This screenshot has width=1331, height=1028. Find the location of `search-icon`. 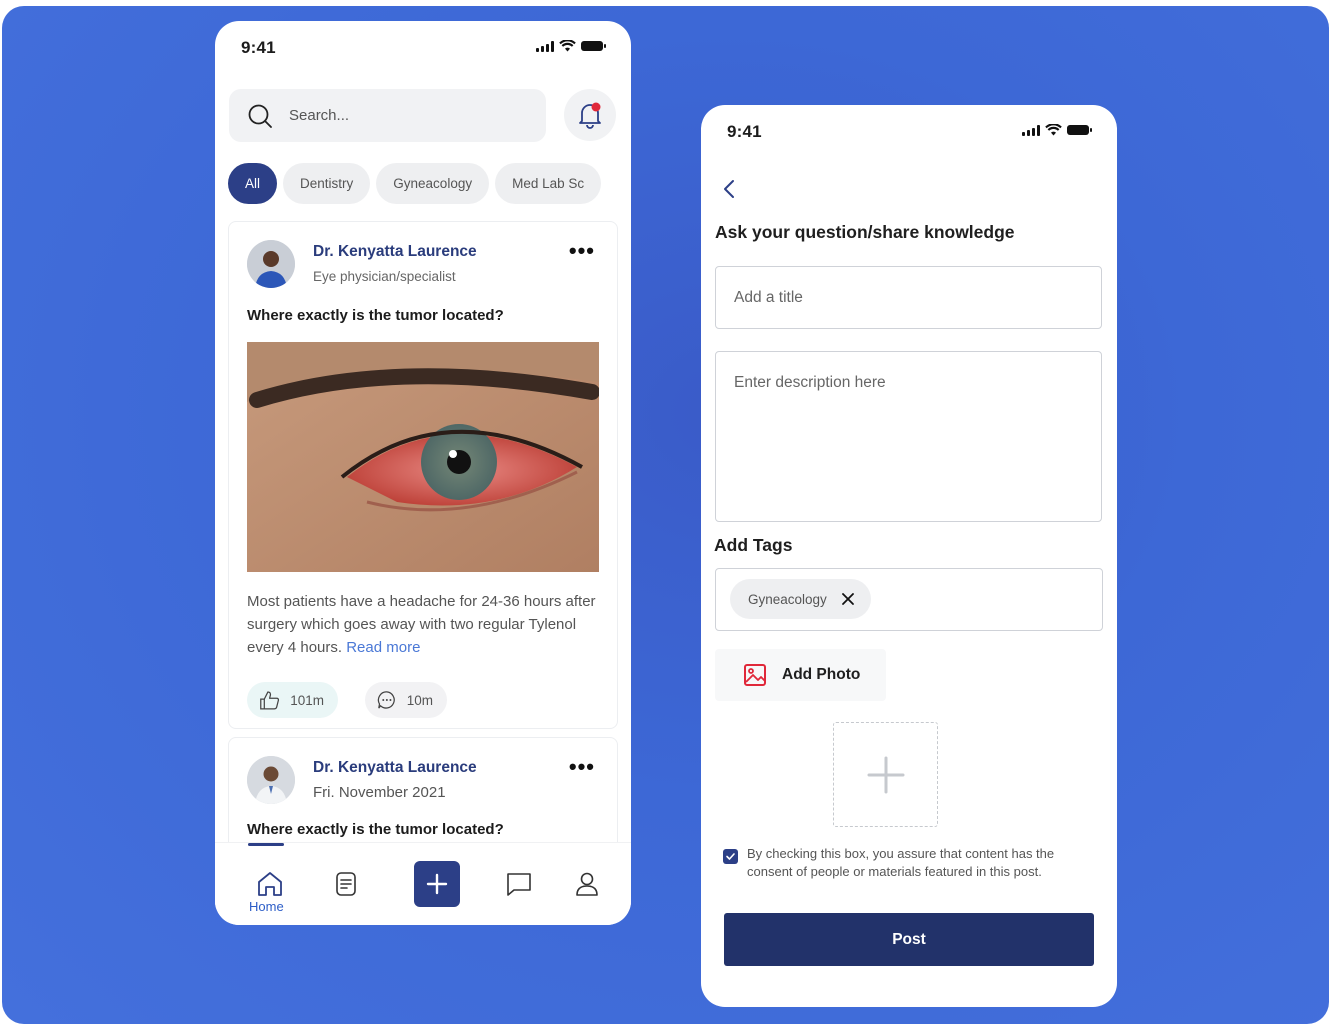

search-icon is located at coordinates (260, 116).